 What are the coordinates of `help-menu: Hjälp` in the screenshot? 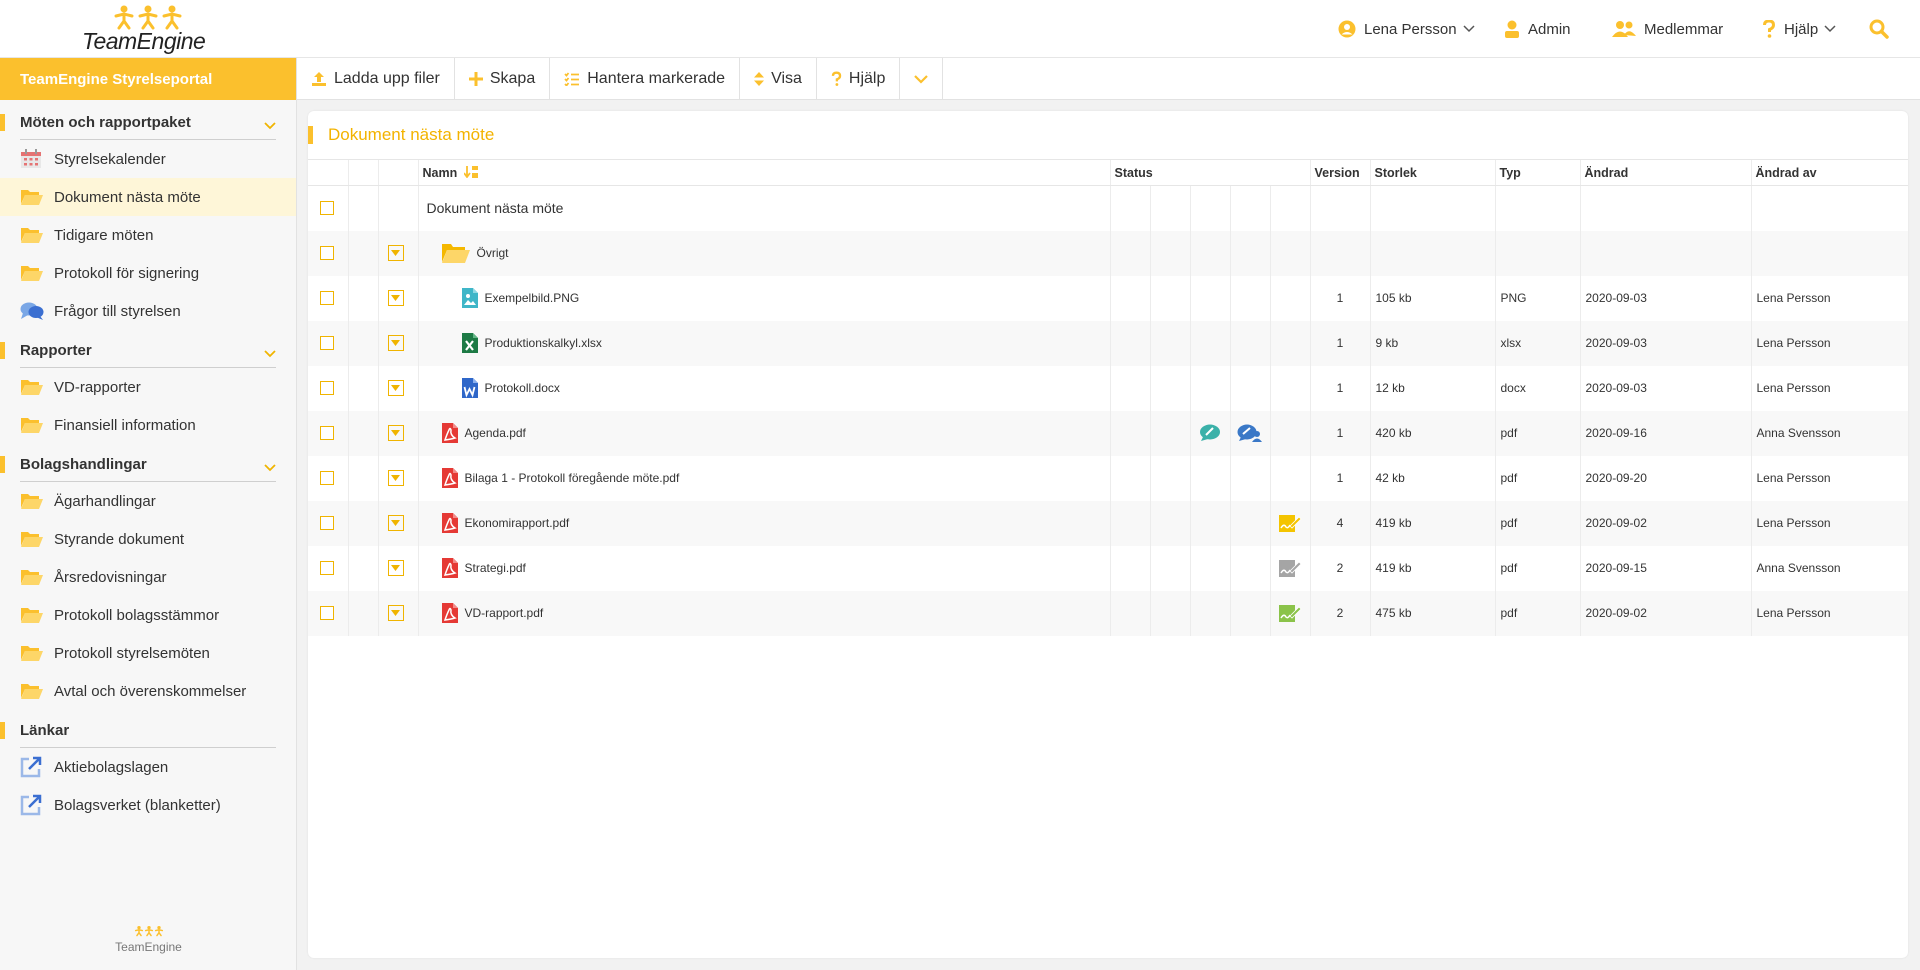 It's located at (1799, 29).